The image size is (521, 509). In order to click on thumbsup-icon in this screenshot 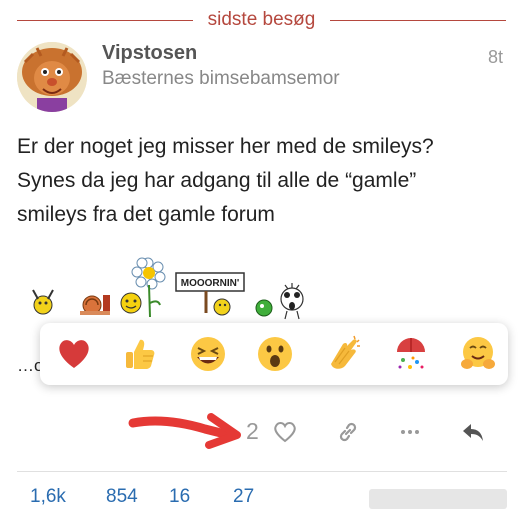, I will do `click(140, 354)`.